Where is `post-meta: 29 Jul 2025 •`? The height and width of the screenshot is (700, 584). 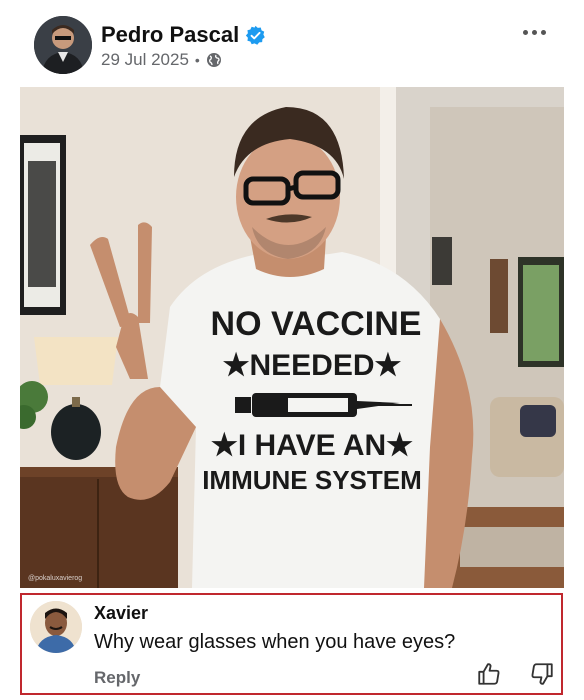
post-meta: 29 Jul 2025 • is located at coordinates (161, 60).